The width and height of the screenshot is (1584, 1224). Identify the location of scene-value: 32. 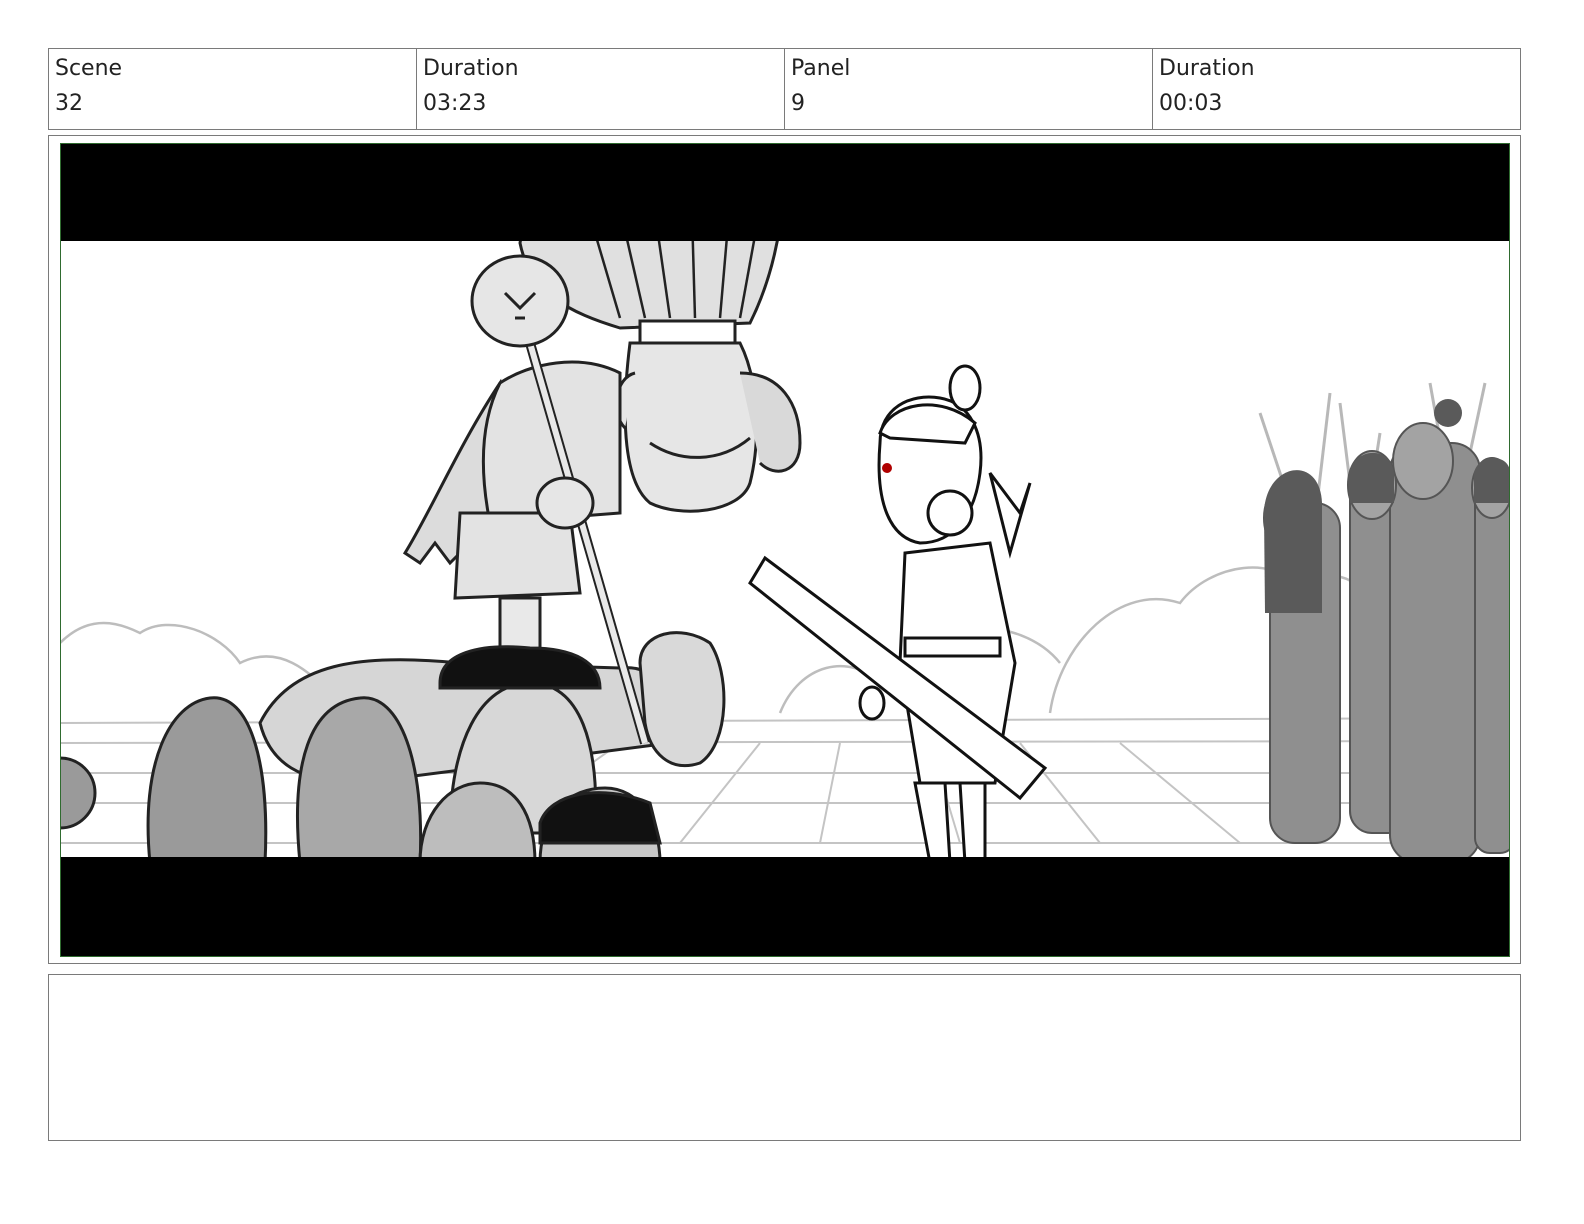
(69, 103).